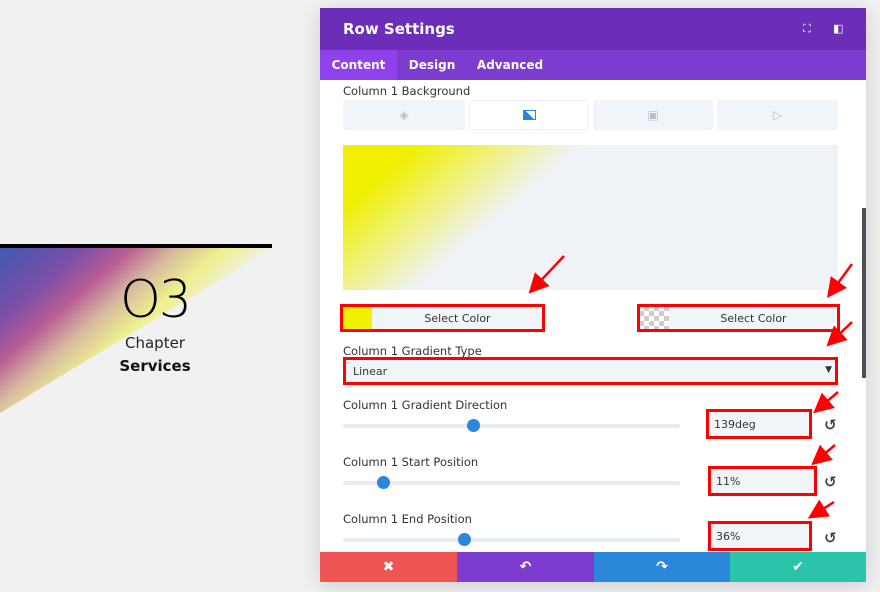  I want to click on direction-slider, so click(511, 425).